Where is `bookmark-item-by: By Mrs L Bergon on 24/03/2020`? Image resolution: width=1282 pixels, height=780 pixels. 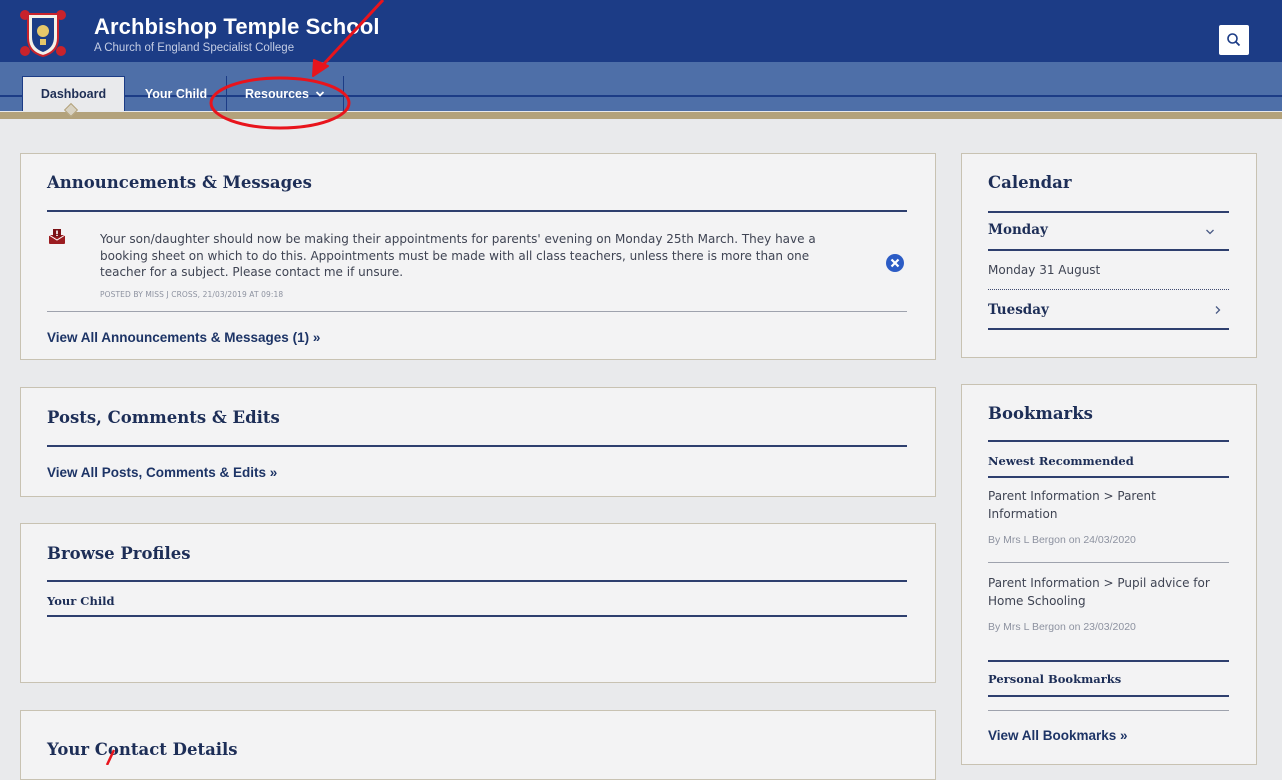
bookmark-item-by: By Mrs L Bergon on 24/03/2020 is located at coordinates (1062, 540).